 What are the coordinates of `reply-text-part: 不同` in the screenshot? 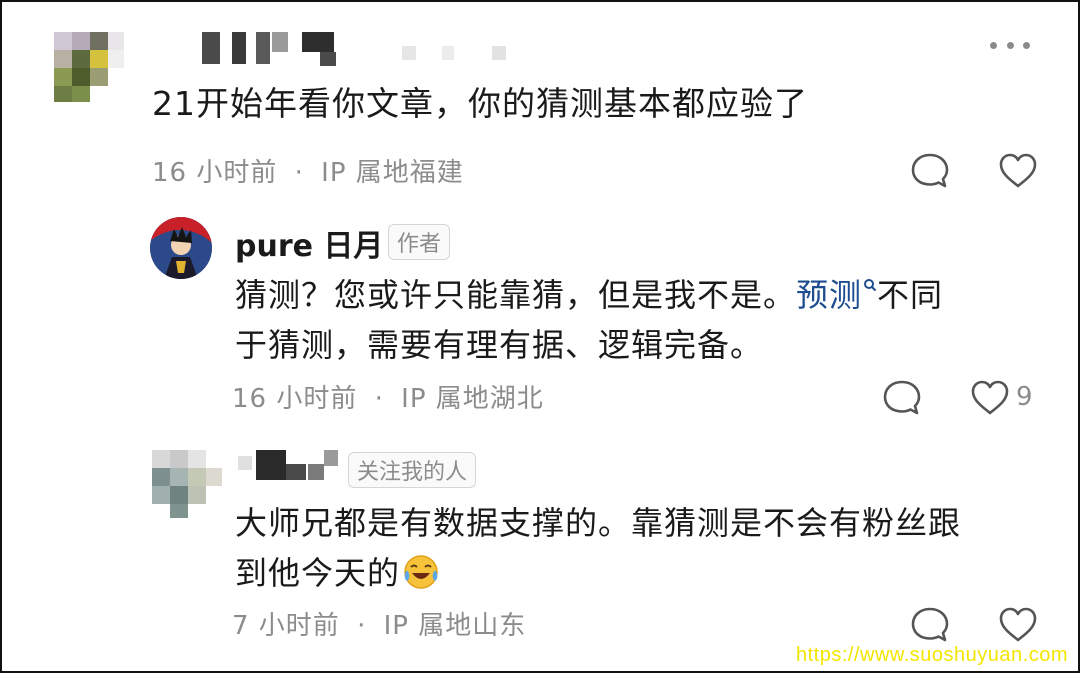 It's located at (910, 295).